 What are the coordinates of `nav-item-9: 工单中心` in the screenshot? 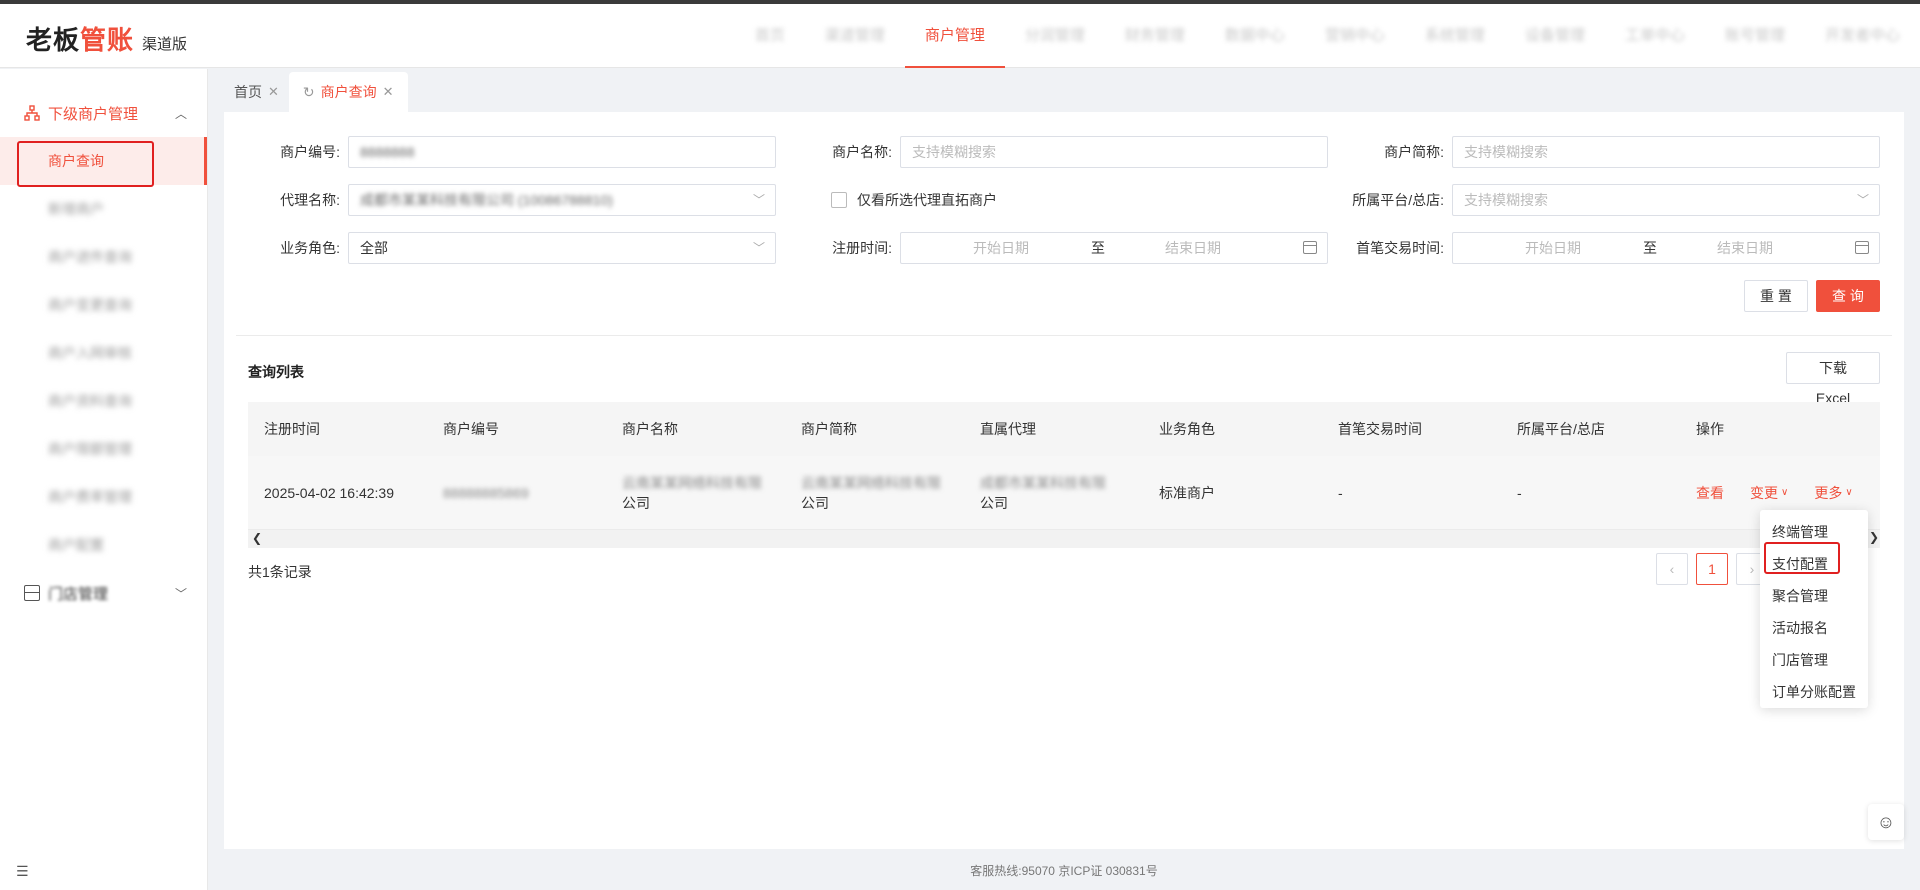 It's located at (1655, 36).